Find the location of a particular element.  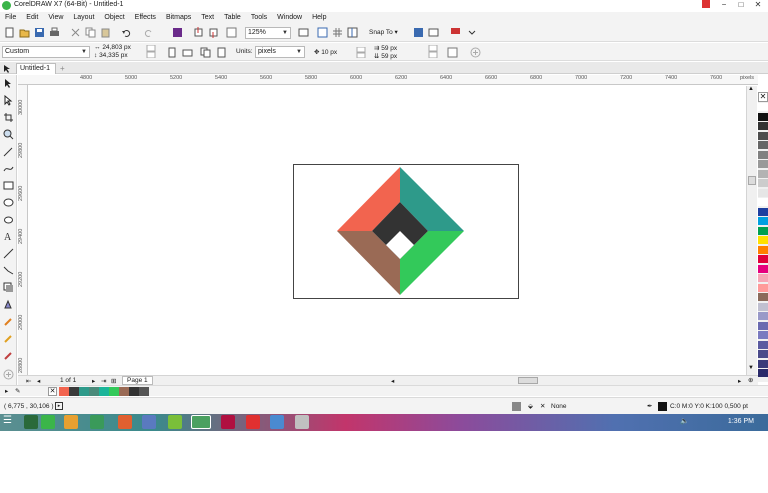

add-tab-icon: + is located at coordinates (62, 68).